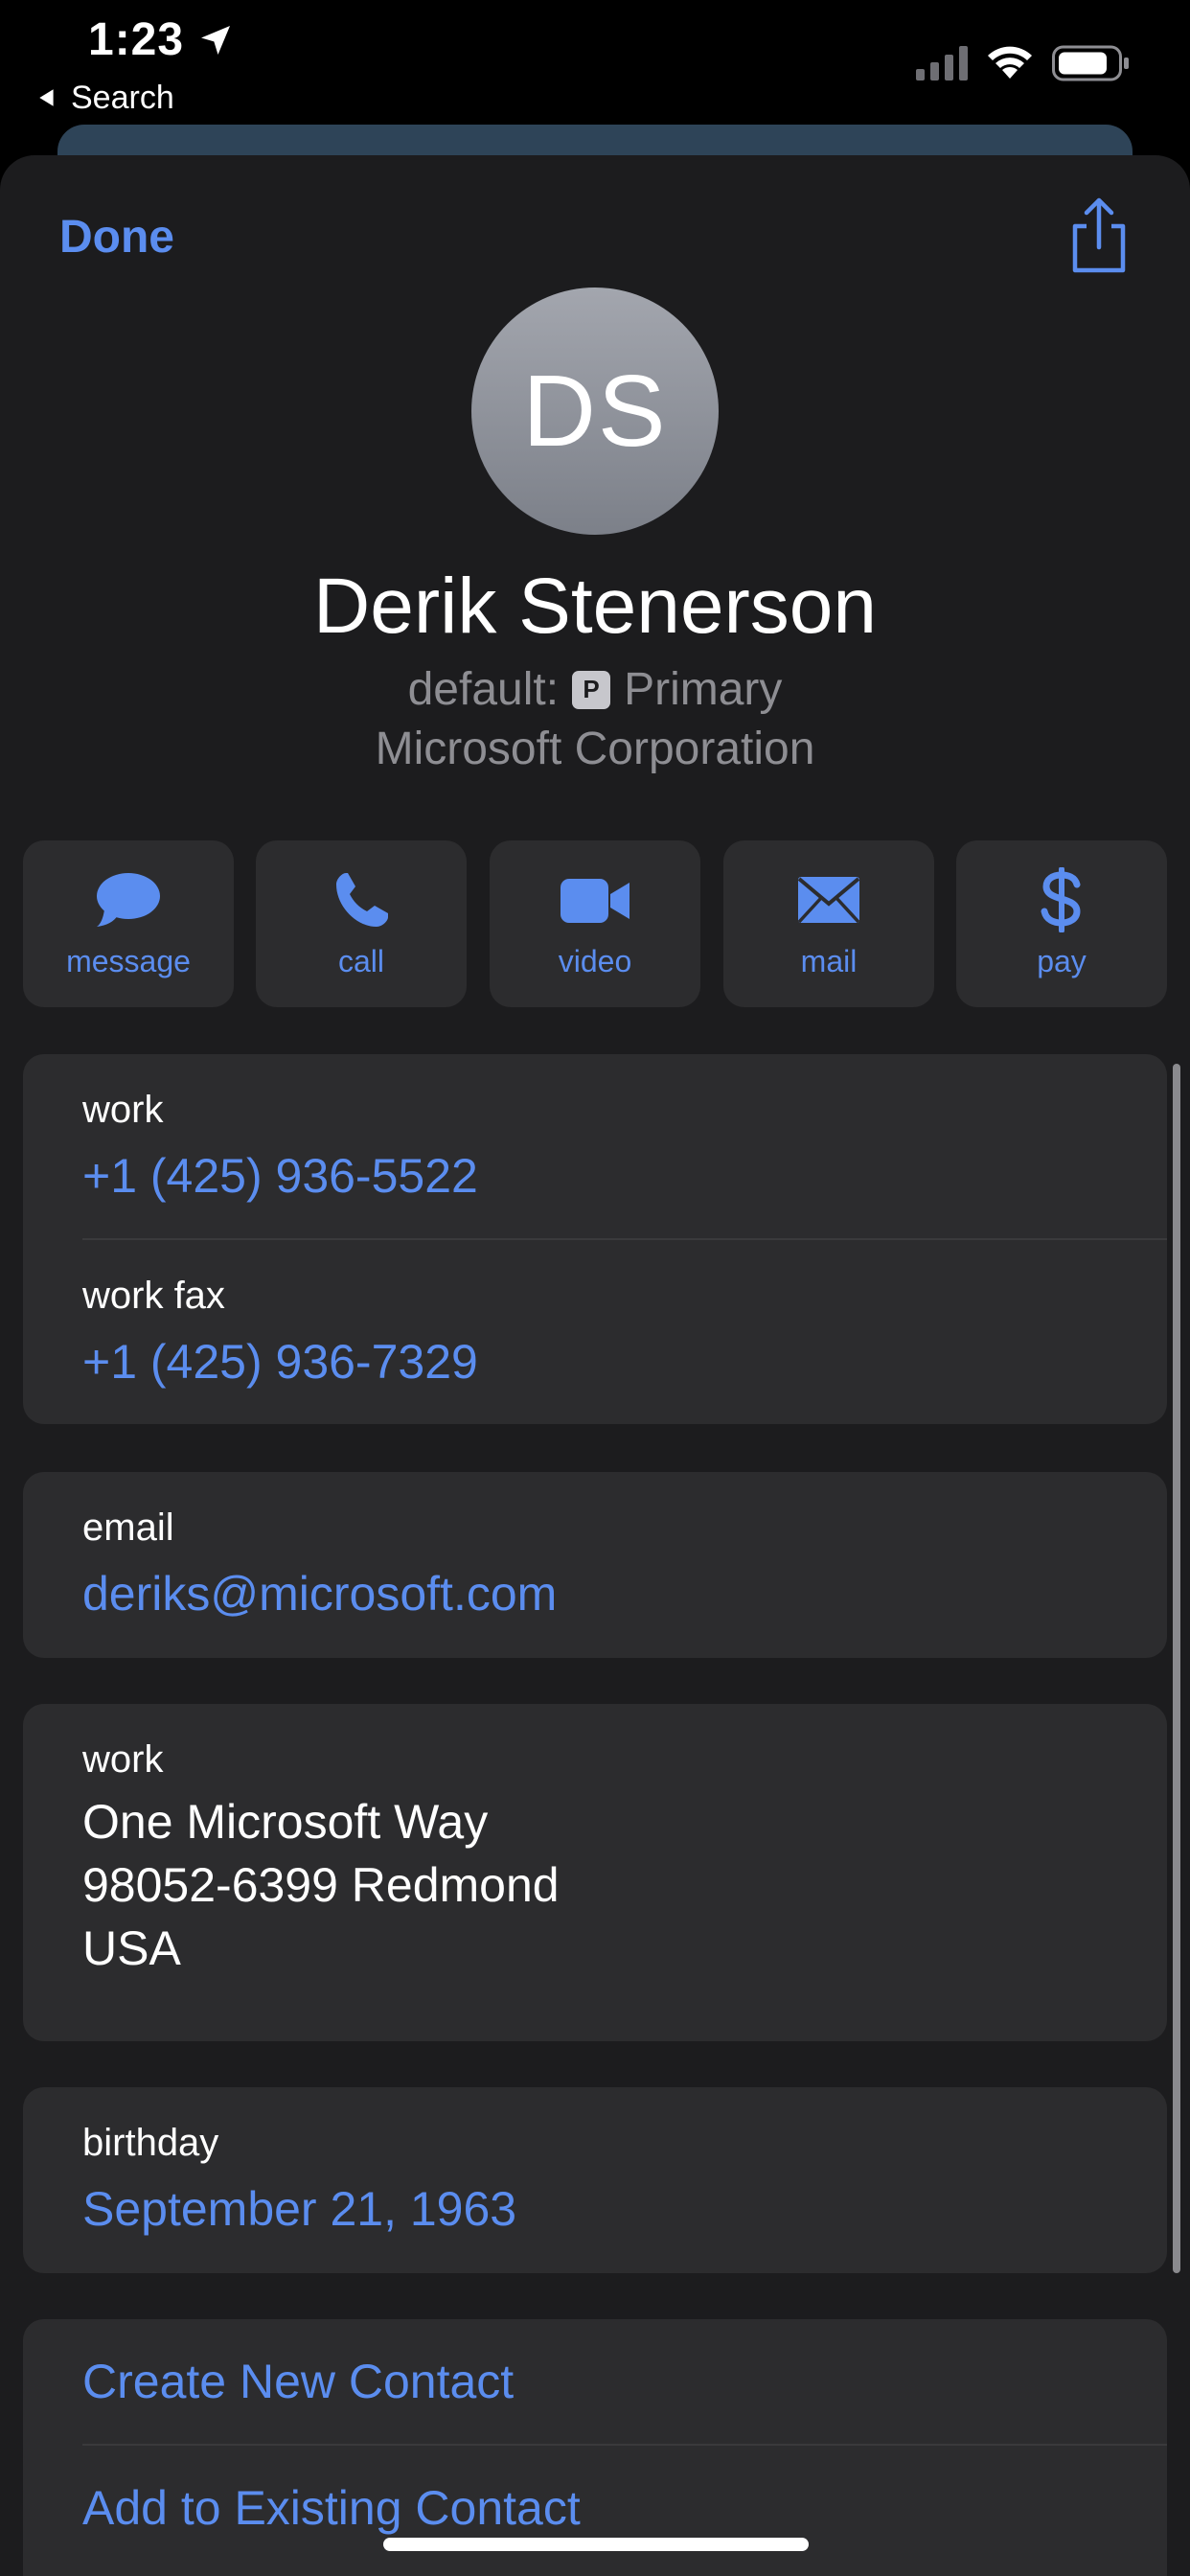 The height and width of the screenshot is (2576, 1190). What do you see at coordinates (280, 1176) in the screenshot?
I see `phone-value: +1 (425) 936-5522` at bounding box center [280, 1176].